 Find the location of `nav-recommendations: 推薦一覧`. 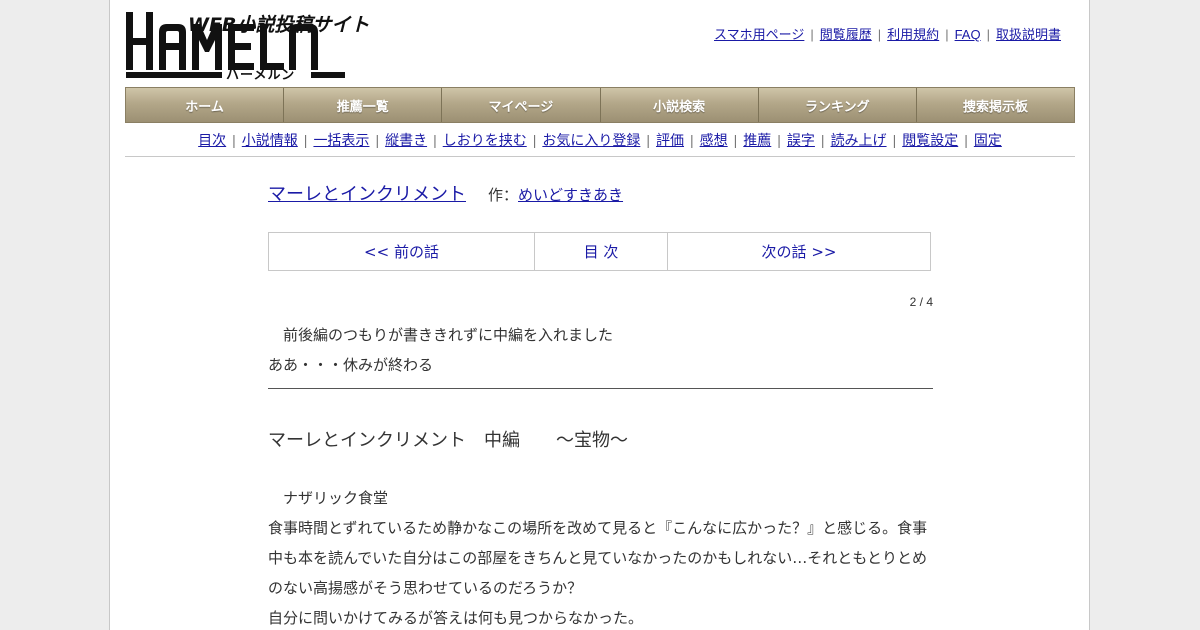

nav-recommendations: 推薦一覧 is located at coordinates (363, 105).